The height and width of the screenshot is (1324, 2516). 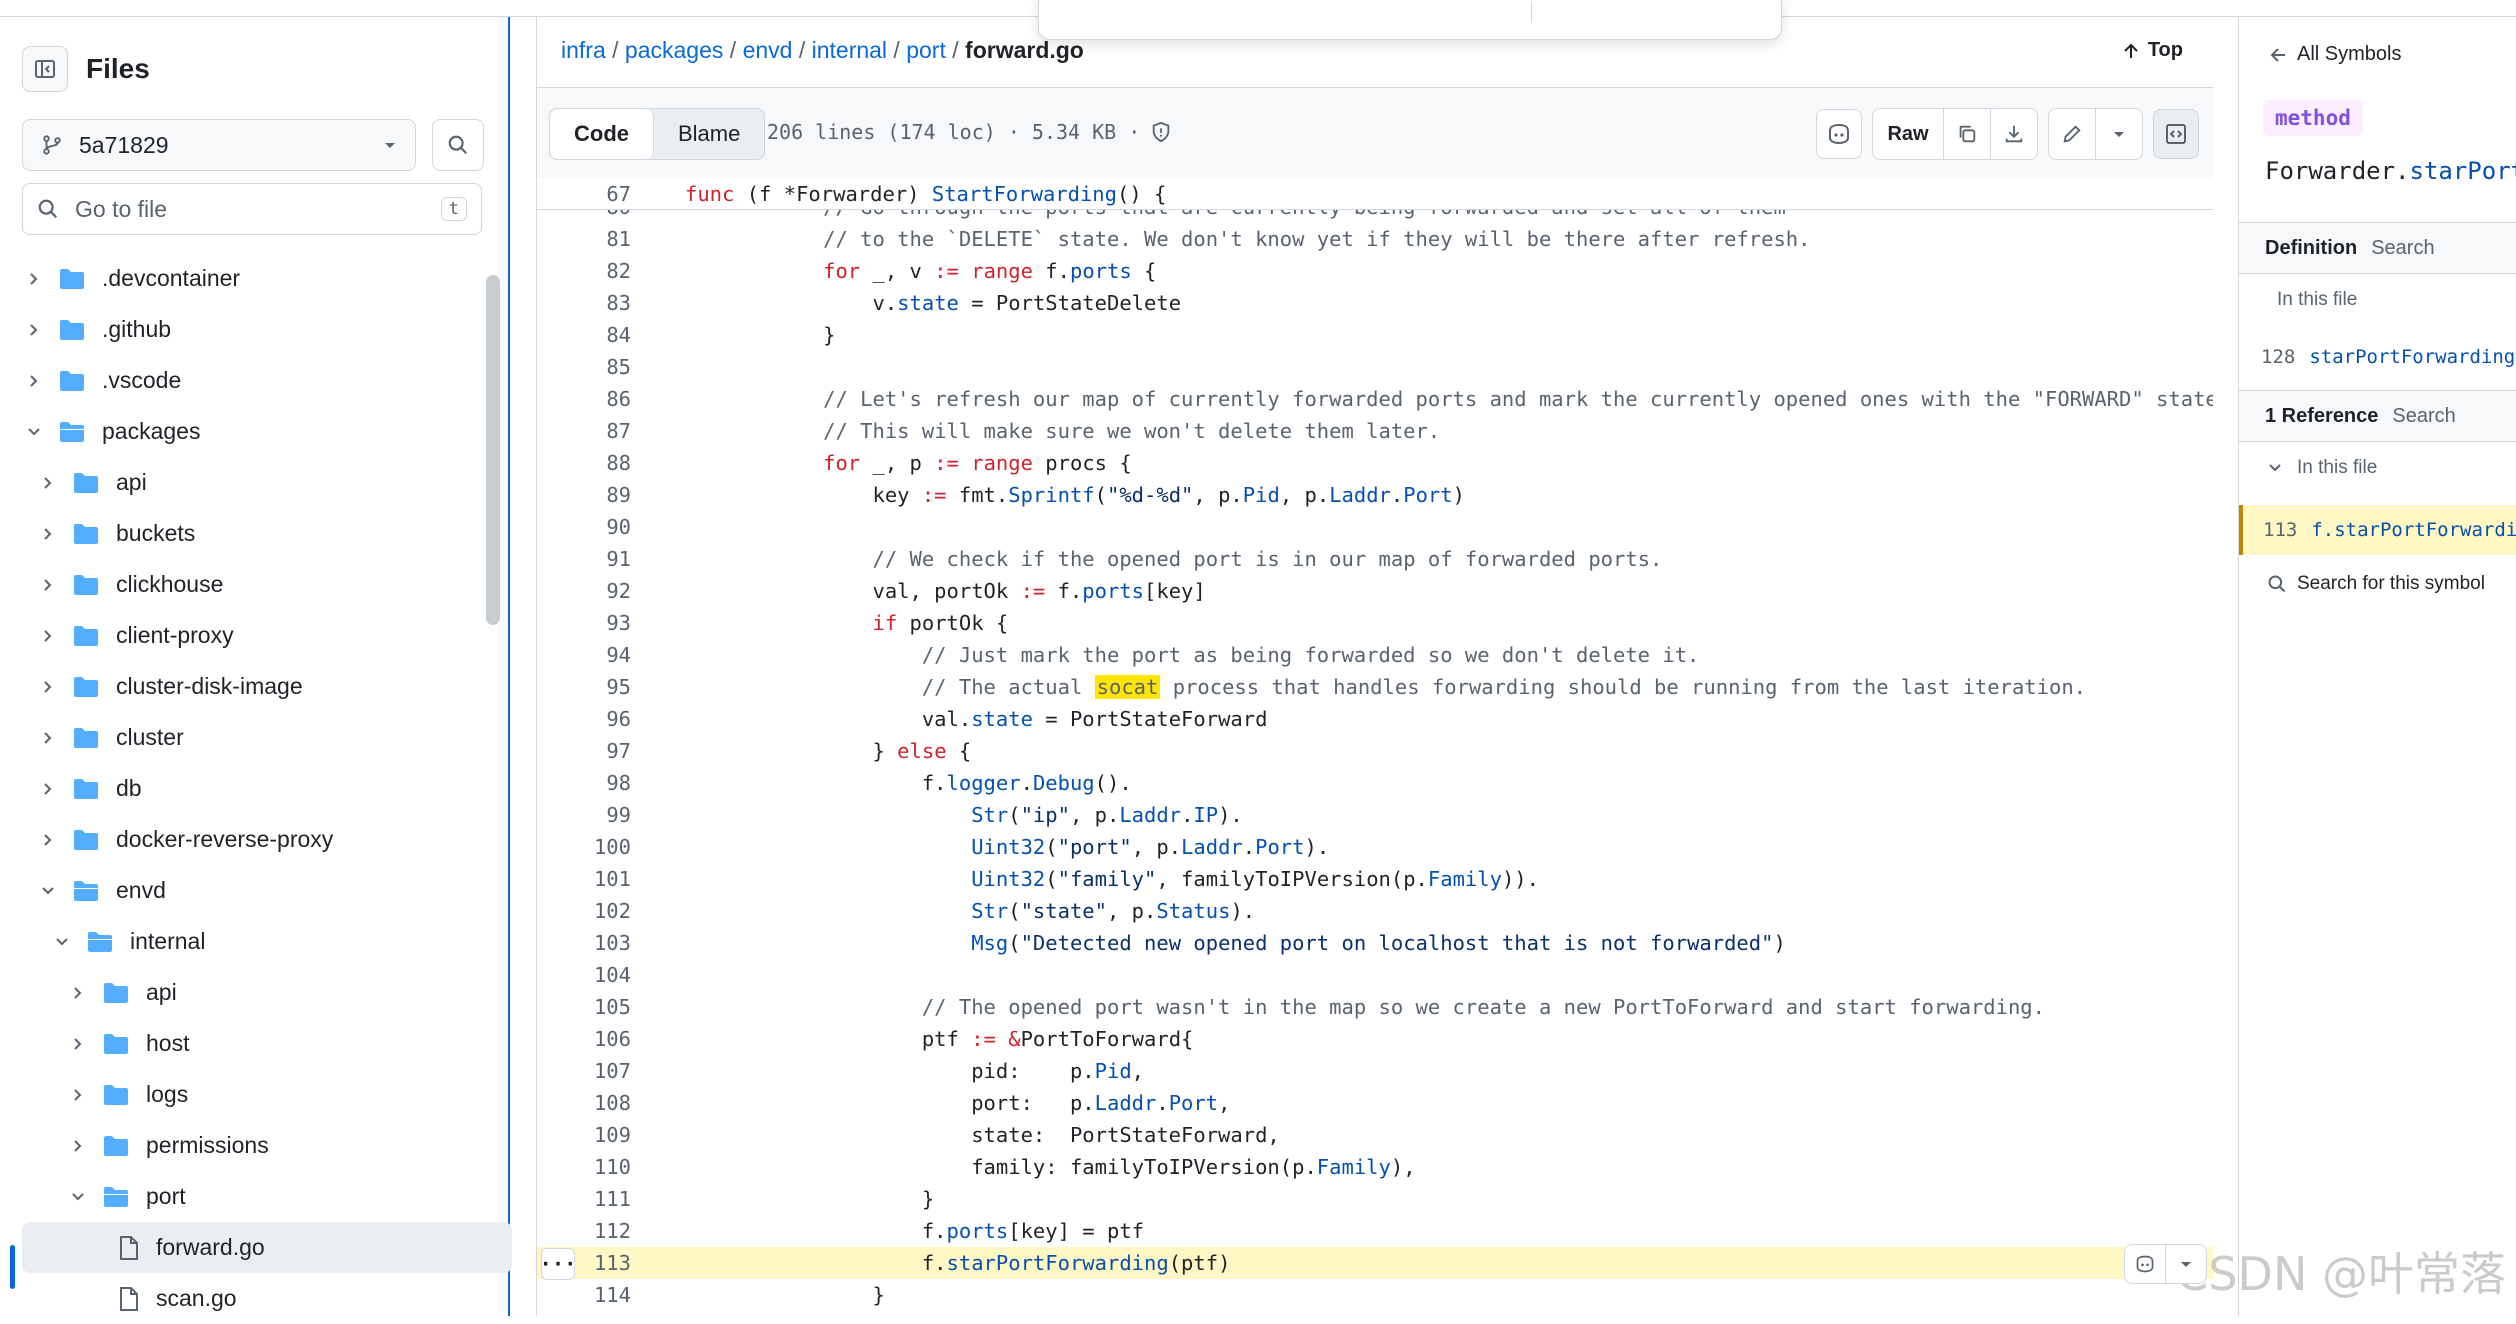 I want to click on line-number: 92, so click(x=584, y=591).